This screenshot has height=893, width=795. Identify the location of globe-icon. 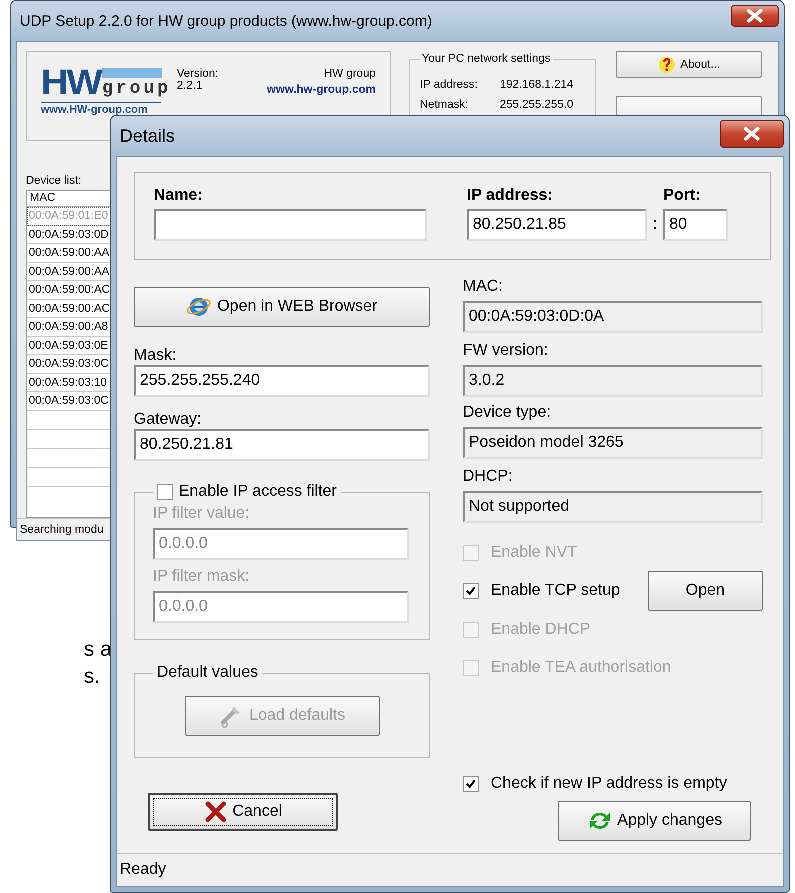
(199, 307).